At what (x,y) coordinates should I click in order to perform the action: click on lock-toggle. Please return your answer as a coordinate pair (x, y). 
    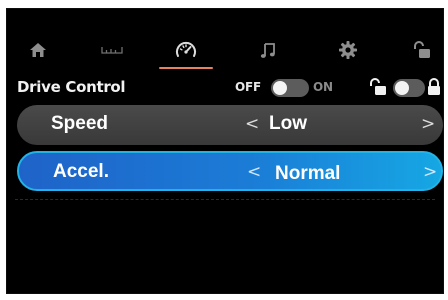
    Looking at the image, I should click on (409, 88).